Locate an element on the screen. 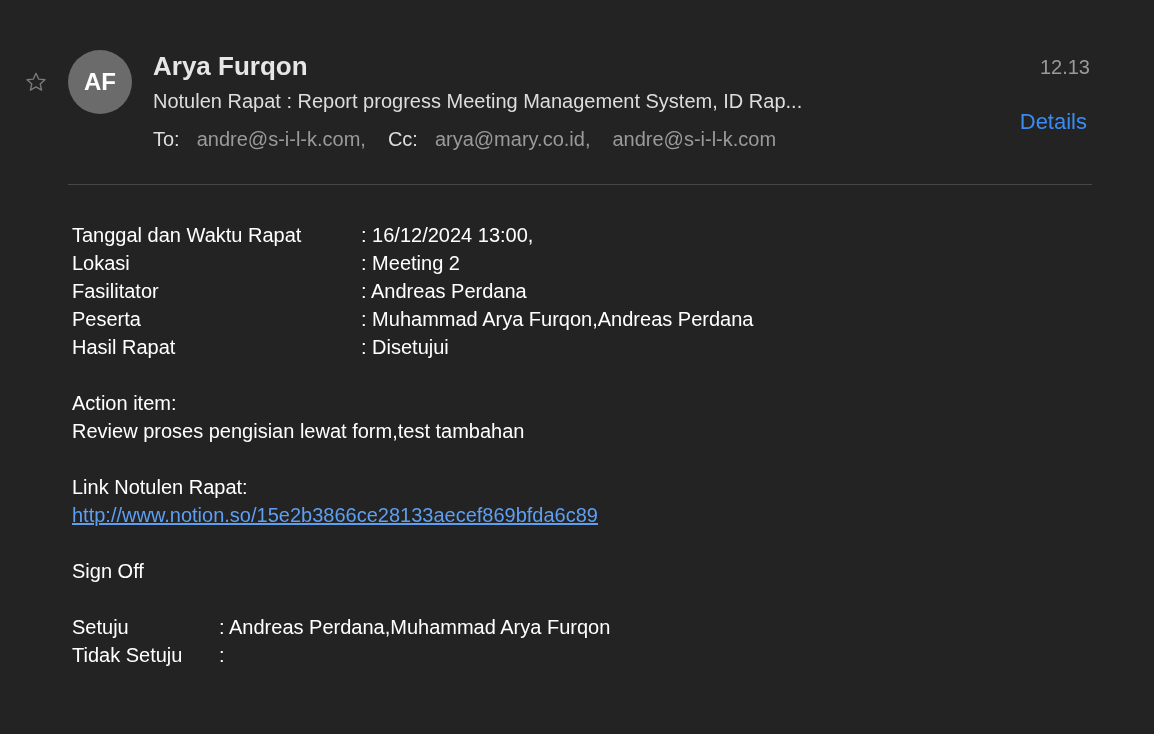 This screenshot has height=734, width=1154. star-icon is located at coordinates (36, 82).